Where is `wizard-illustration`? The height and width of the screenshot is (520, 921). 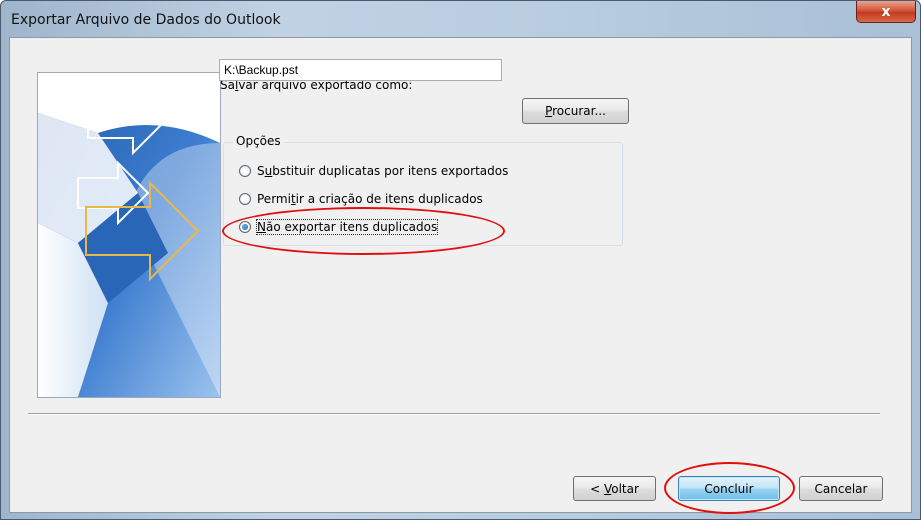
wizard-illustration is located at coordinates (129, 235).